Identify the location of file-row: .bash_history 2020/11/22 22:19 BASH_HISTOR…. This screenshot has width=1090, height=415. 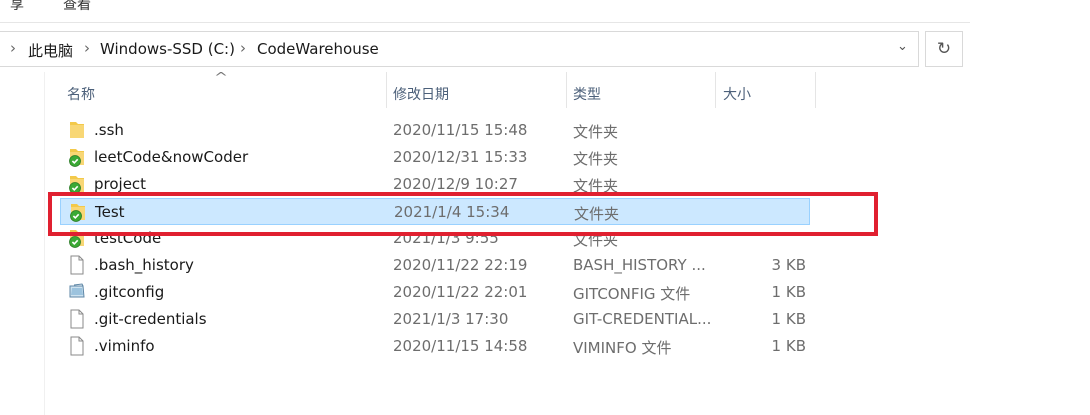
(435, 265).